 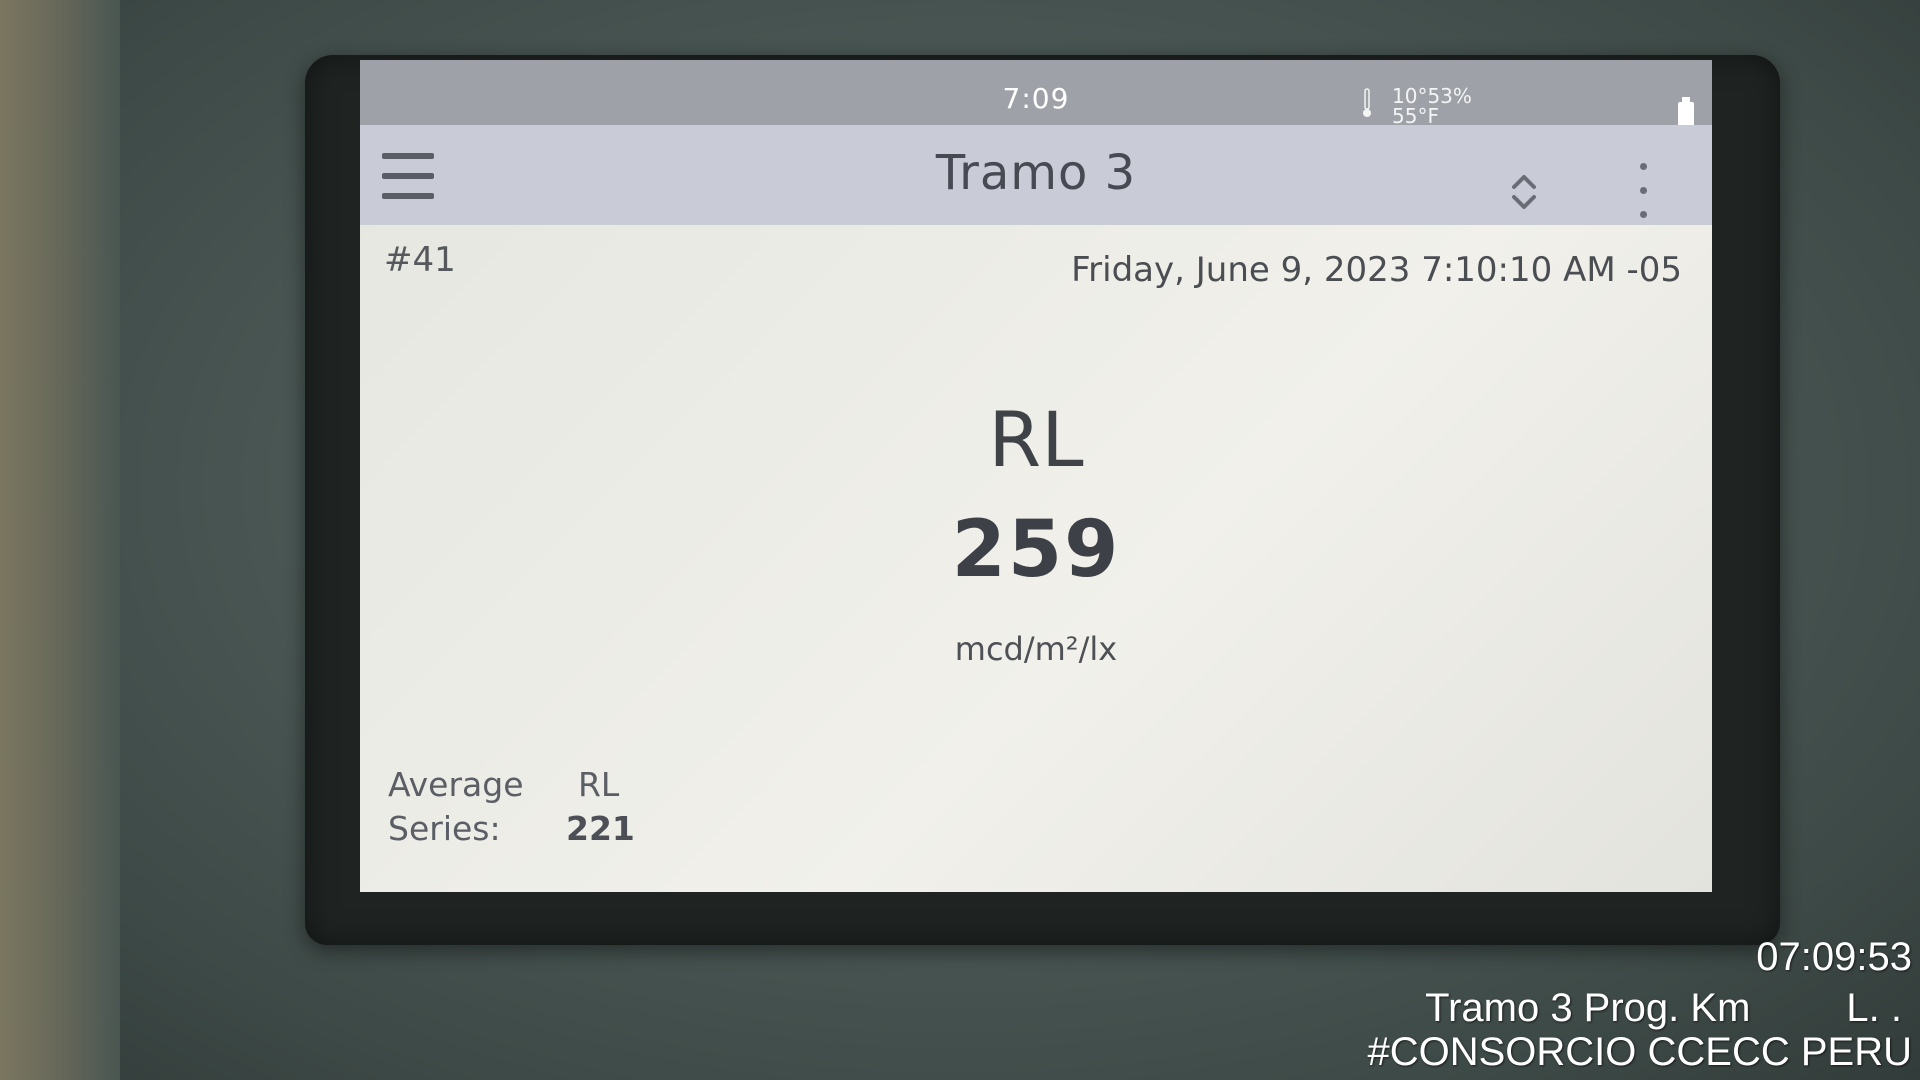 What do you see at coordinates (1367, 102) in the screenshot?
I see `thermometer-icon` at bounding box center [1367, 102].